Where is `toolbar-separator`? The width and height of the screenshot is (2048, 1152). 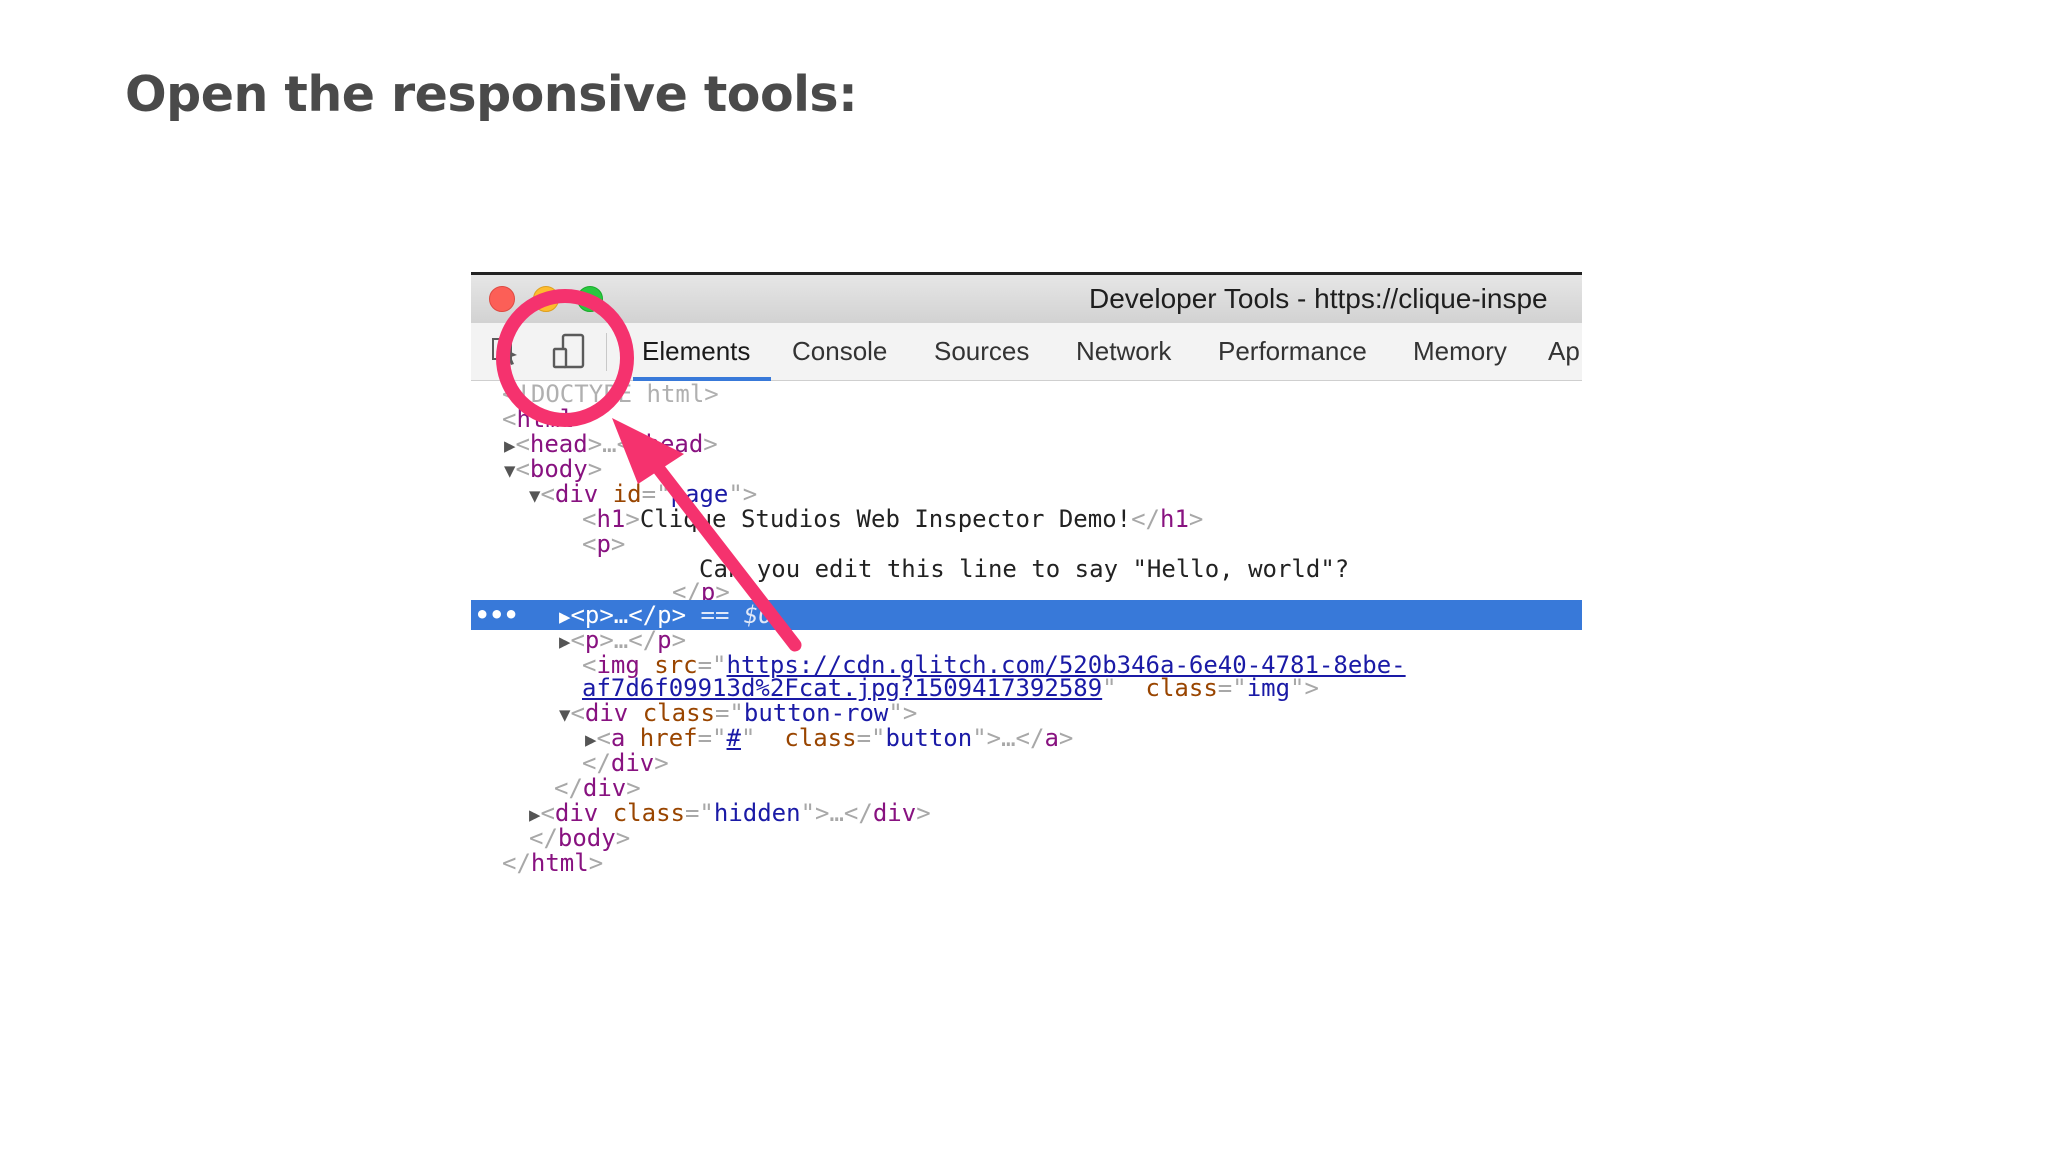
toolbar-separator is located at coordinates (606, 352).